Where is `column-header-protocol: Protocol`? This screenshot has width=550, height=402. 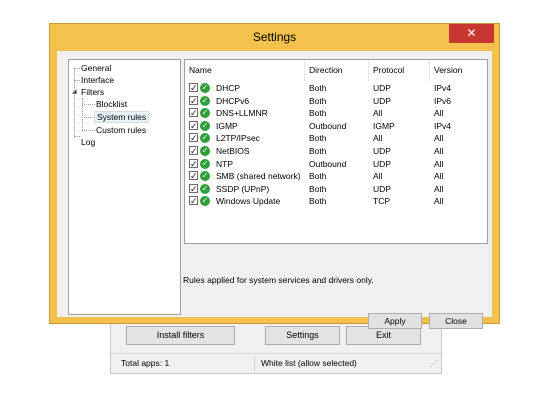 column-header-protocol: Protocol is located at coordinates (399, 70).